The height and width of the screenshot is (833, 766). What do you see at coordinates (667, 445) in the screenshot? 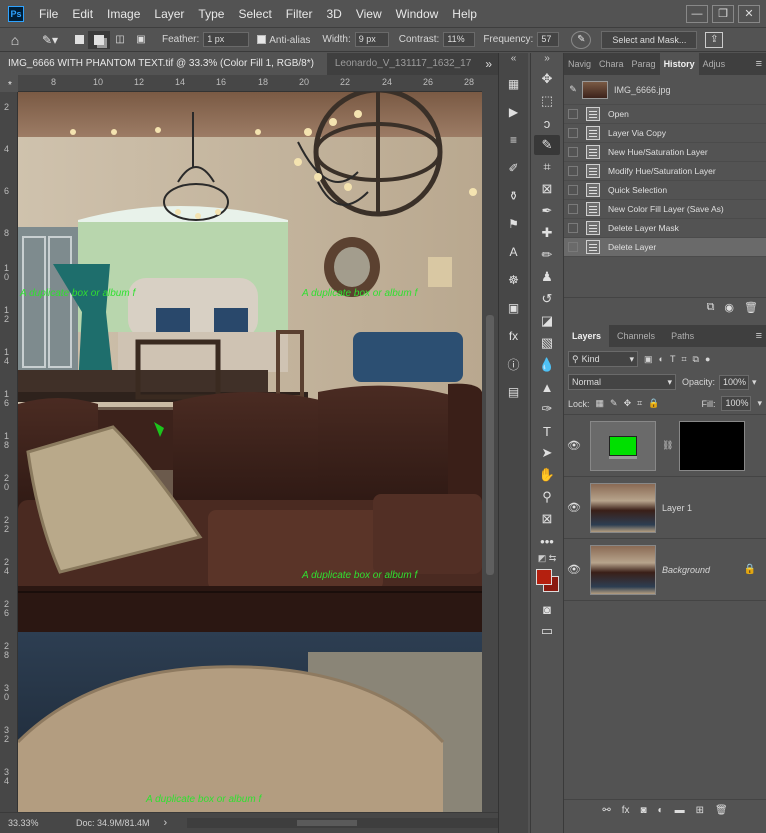
I see `chain-link-icon: ⛓` at bounding box center [667, 445].